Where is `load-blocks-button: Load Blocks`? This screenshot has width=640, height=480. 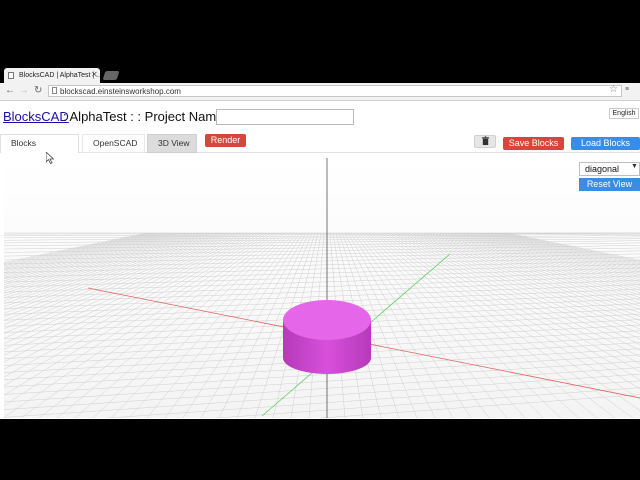
load-blocks-button: Load Blocks is located at coordinates (605, 143).